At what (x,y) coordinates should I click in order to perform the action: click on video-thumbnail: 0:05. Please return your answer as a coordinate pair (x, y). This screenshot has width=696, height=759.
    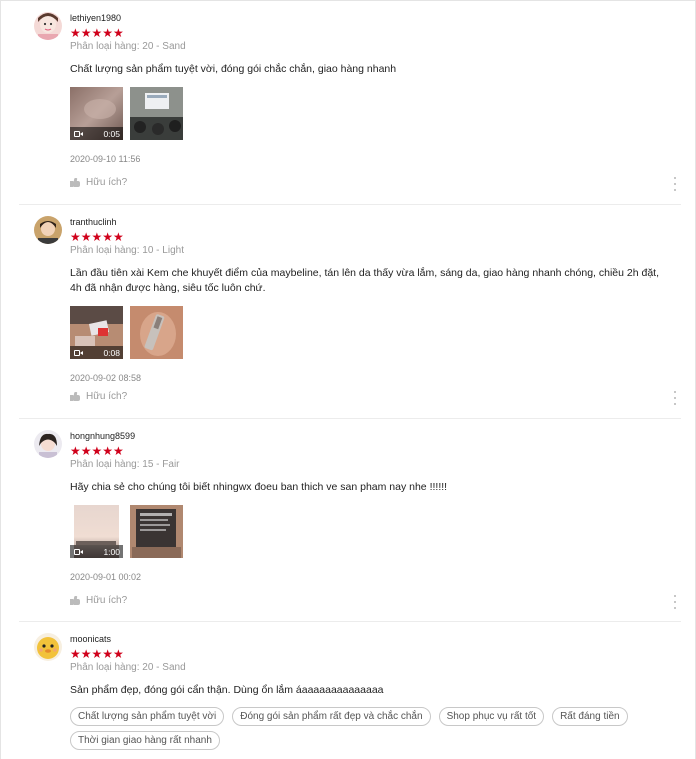
    Looking at the image, I should click on (96, 113).